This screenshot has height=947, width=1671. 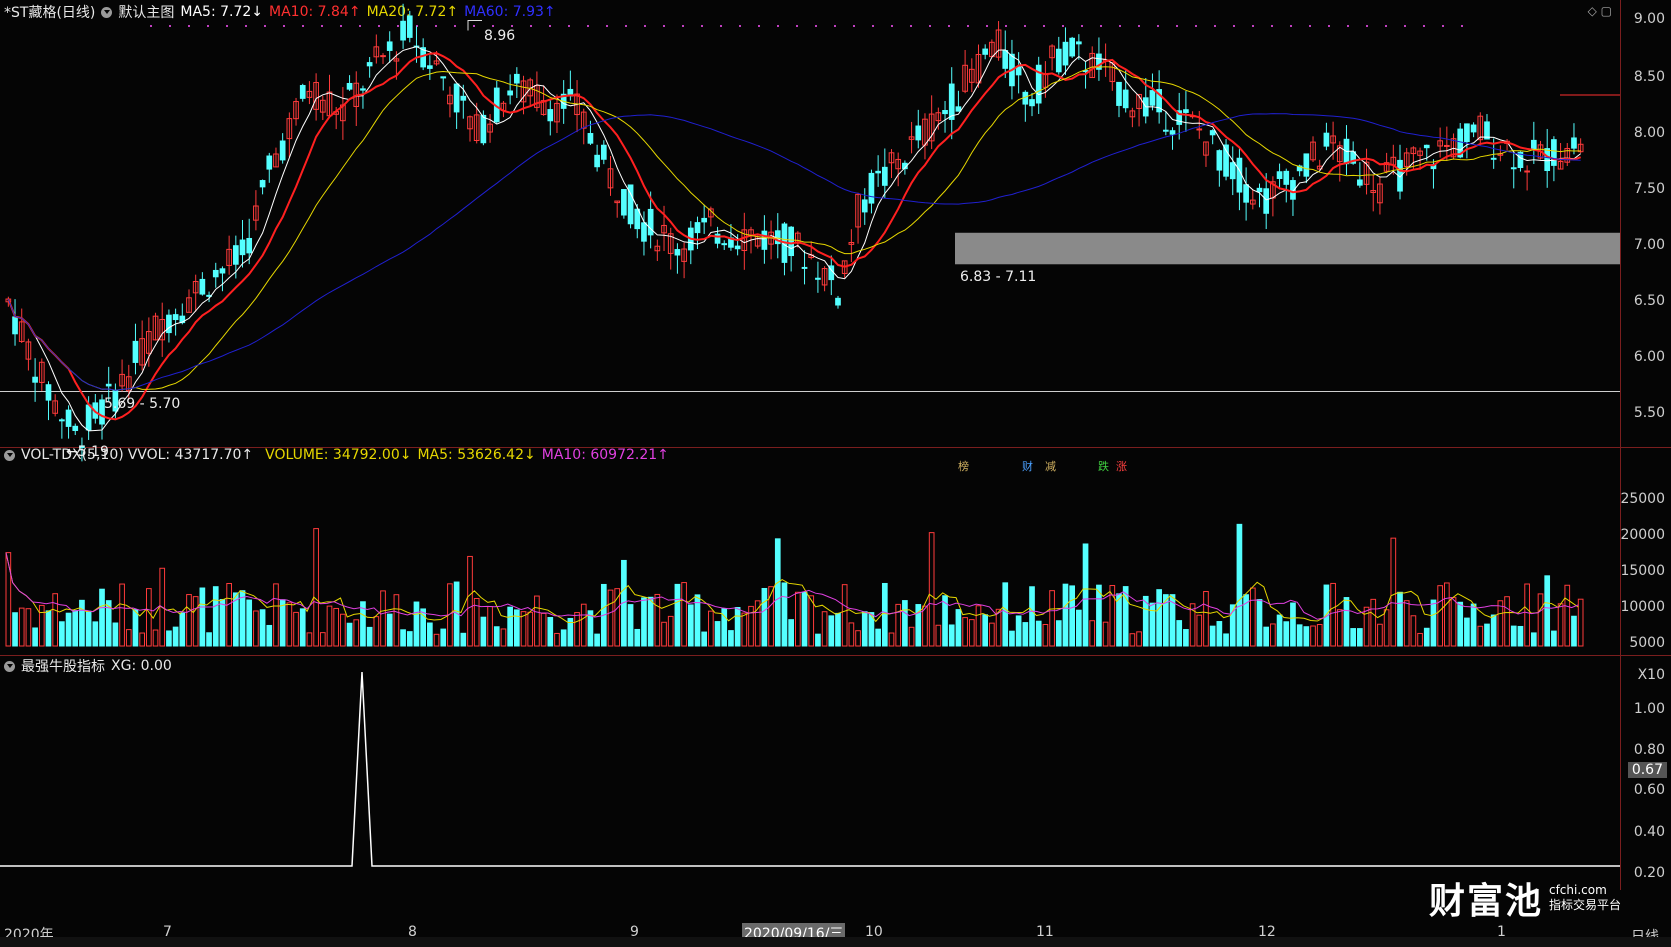 What do you see at coordinates (1103, 466) in the screenshot?
I see `event-tag: 跌` at bounding box center [1103, 466].